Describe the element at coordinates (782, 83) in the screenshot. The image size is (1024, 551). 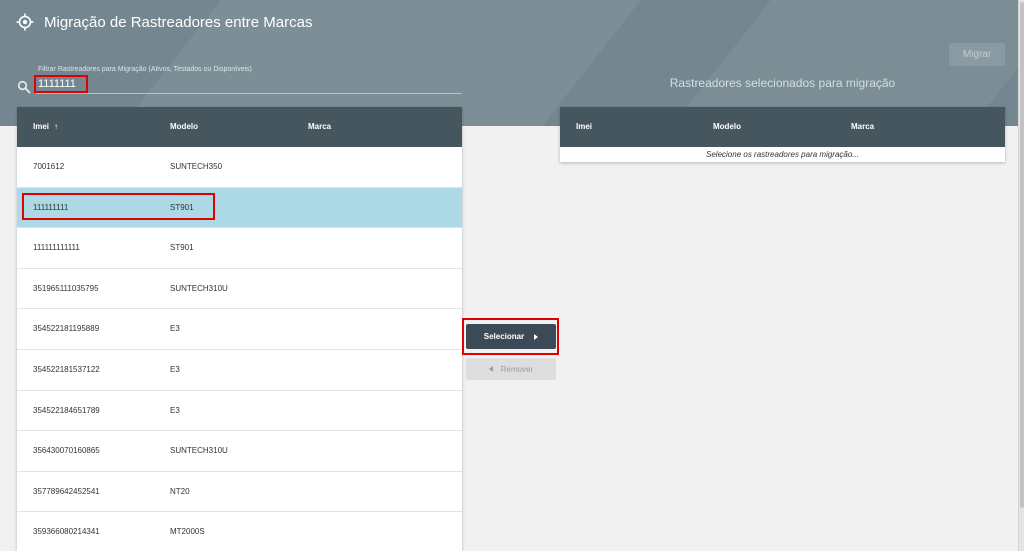
I see `selected-panel-title: Rastreadores selecionados para migração` at that location.